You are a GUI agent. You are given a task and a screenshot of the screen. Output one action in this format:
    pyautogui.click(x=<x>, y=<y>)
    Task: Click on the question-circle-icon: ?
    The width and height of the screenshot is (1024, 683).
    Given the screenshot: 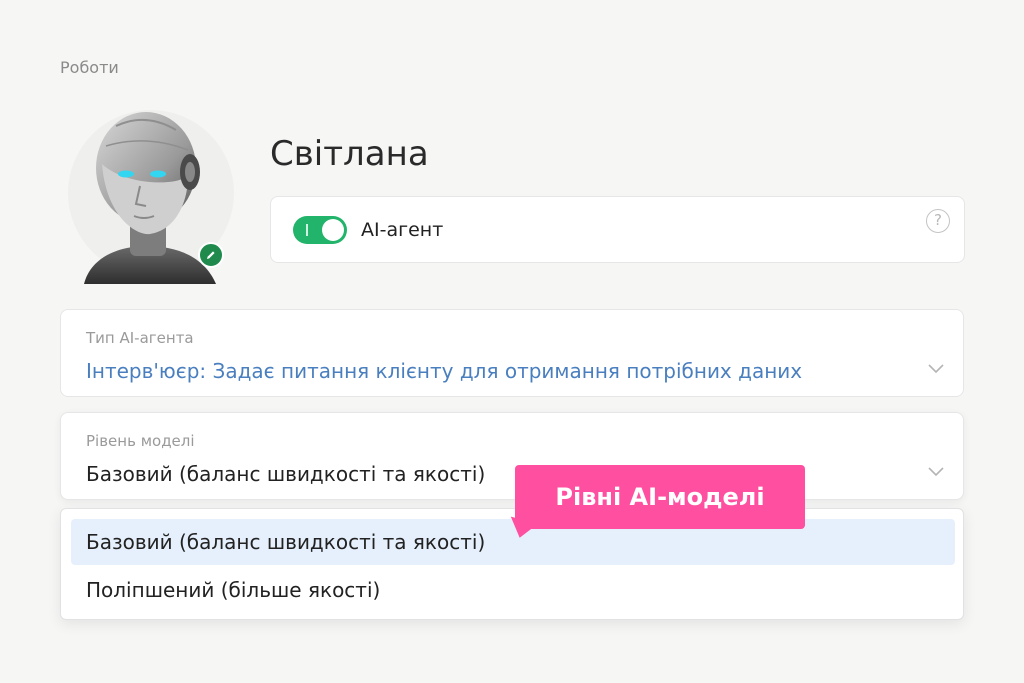 What is the action you would take?
    pyautogui.click(x=938, y=221)
    